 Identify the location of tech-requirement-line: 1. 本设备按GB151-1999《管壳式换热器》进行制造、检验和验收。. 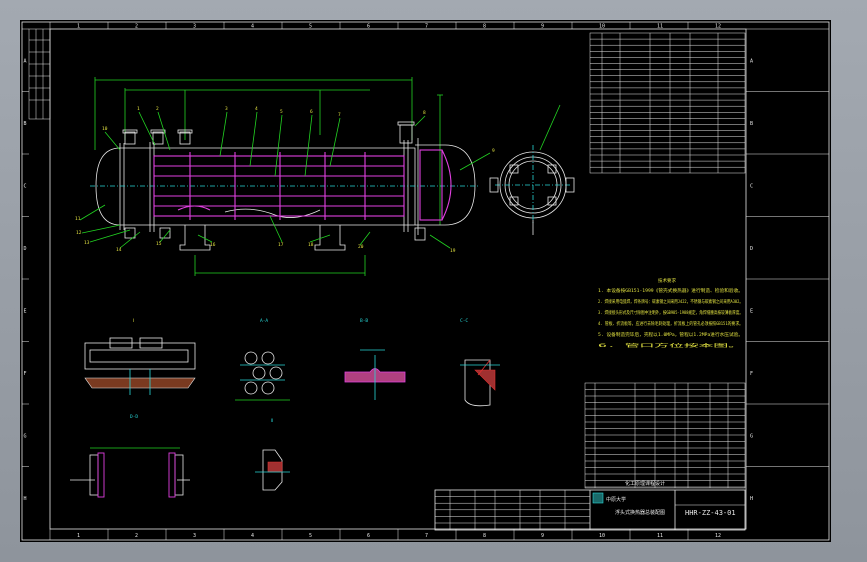
(670, 290).